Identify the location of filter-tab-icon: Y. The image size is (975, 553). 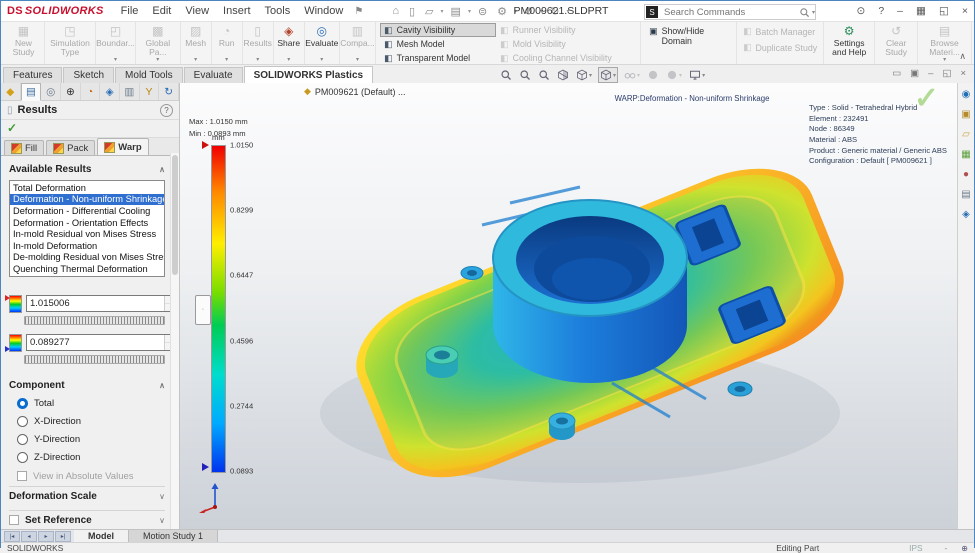
(150, 91).